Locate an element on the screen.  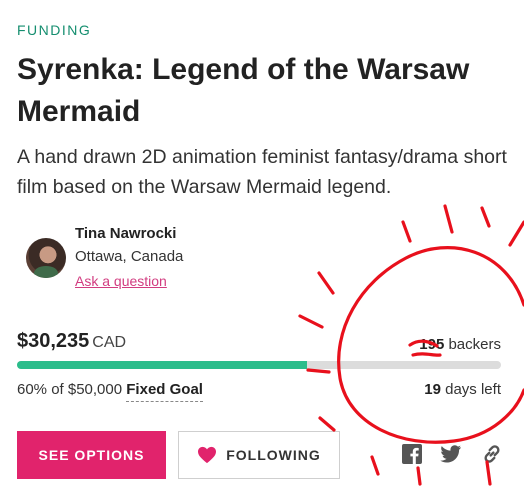
goal-percent-text: 60% of $50,000 is located at coordinates (70, 389).